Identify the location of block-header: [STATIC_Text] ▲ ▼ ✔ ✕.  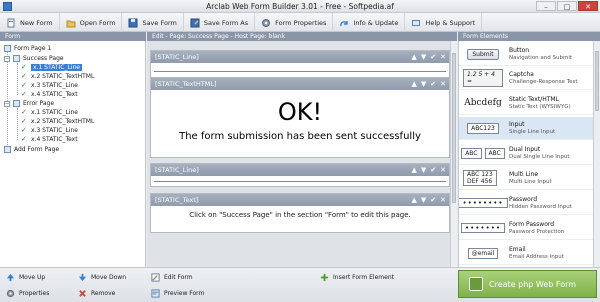
(300, 200).